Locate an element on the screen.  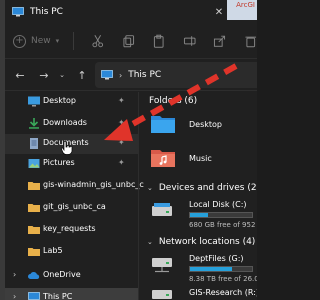
nav-item-this-pc: › This PC is located at coordinates (71, 294).